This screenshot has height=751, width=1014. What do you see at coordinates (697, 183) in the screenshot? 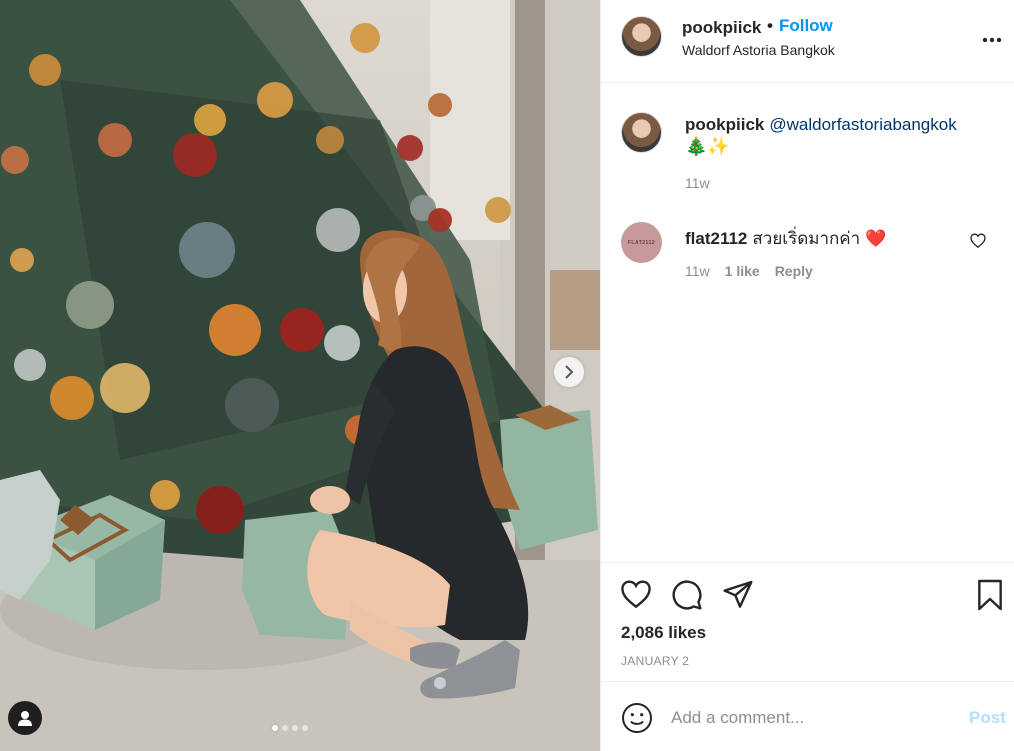
I see `caption-timestamp: 11w` at bounding box center [697, 183].